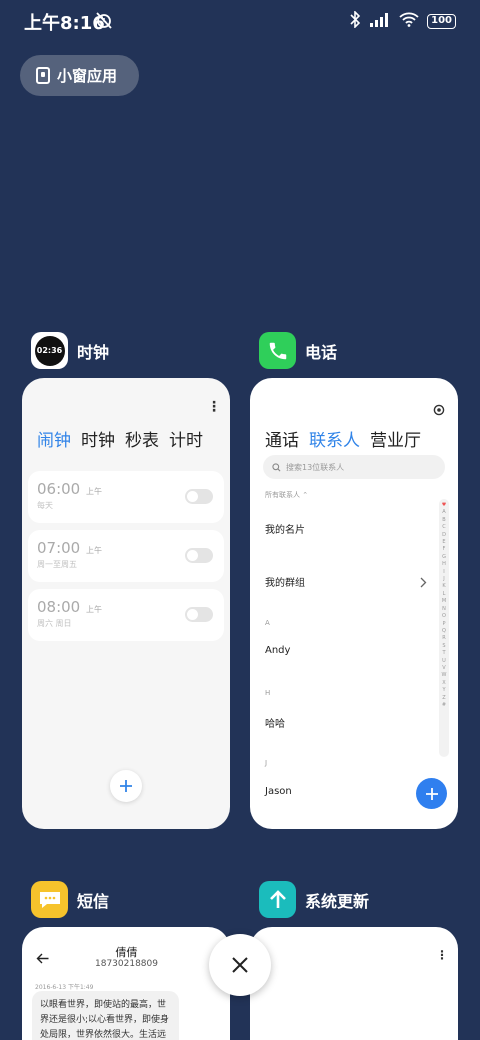 This screenshot has width=480, height=1040. What do you see at coordinates (282, 495) in the screenshot?
I see `contacts-filter-label: 所有联系人` at bounding box center [282, 495].